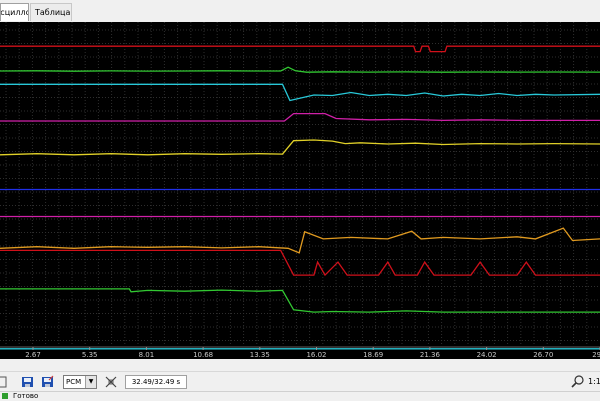 Image resolution: width=600 pixels, height=401 pixels. I want to click on zoom-icon, so click(5, 382).